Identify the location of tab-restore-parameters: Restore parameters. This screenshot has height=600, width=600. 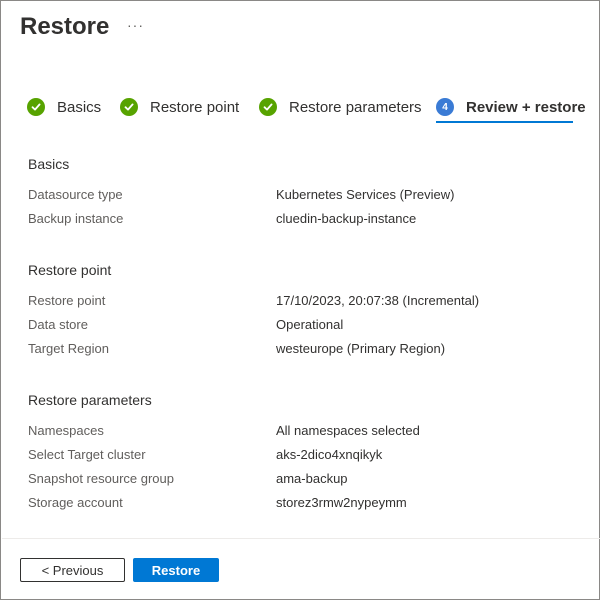
(340, 107).